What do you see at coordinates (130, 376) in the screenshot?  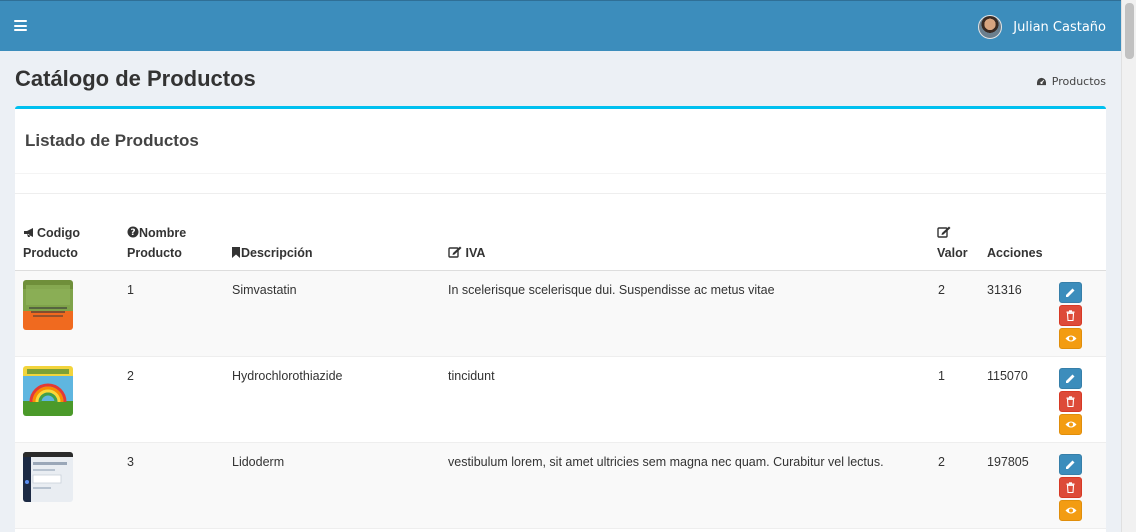 I see `cell-codigo: 2` at bounding box center [130, 376].